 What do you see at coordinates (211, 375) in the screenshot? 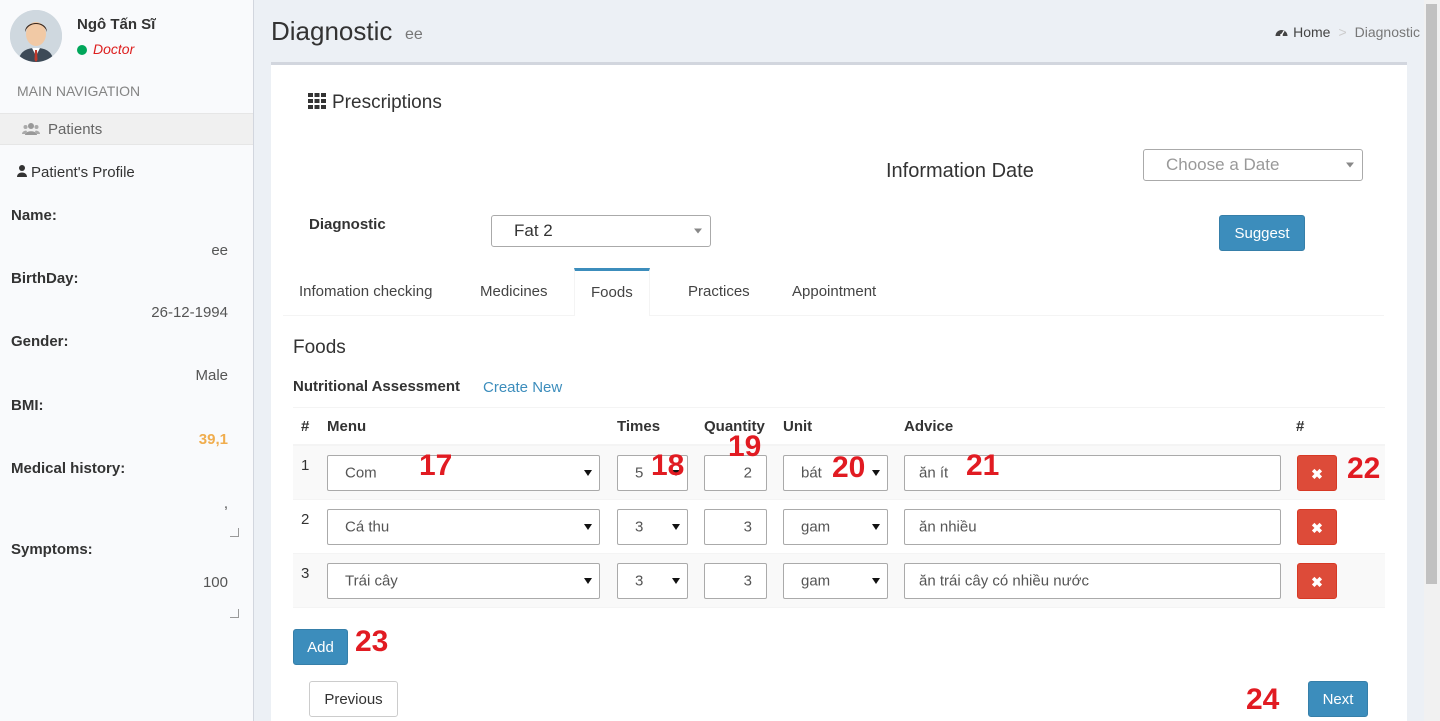
I see `gender-value: Male` at bounding box center [211, 375].